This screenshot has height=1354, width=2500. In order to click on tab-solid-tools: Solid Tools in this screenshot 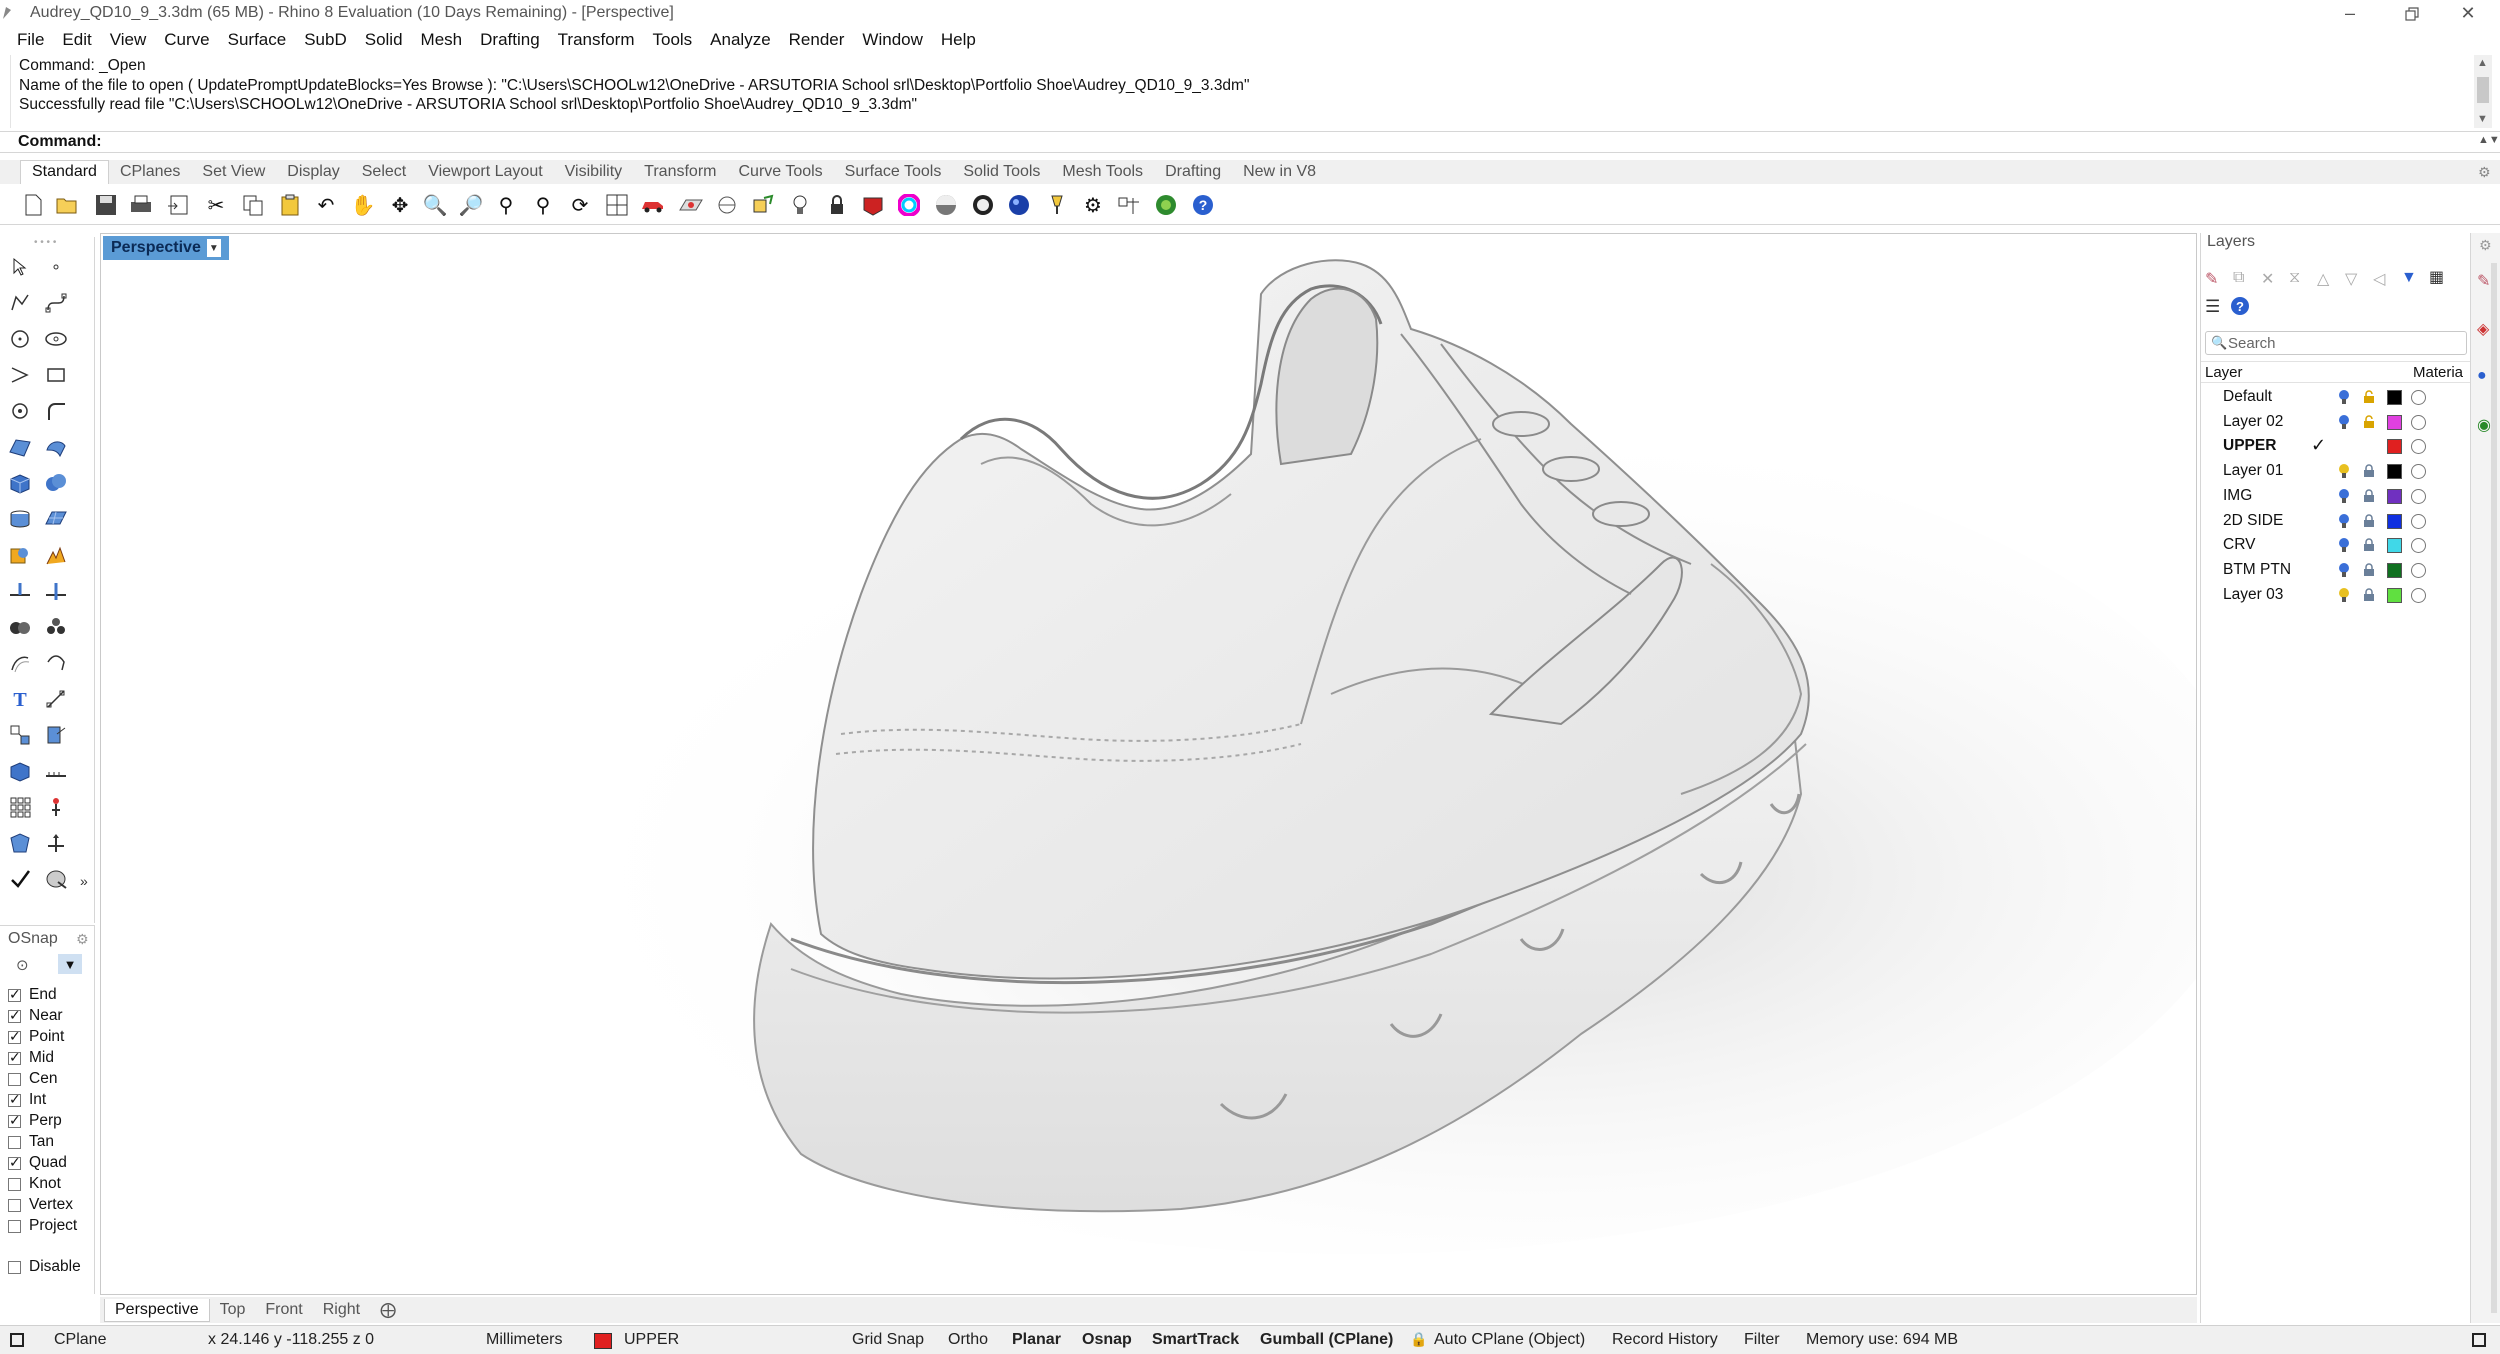, I will do `click(1001, 173)`.